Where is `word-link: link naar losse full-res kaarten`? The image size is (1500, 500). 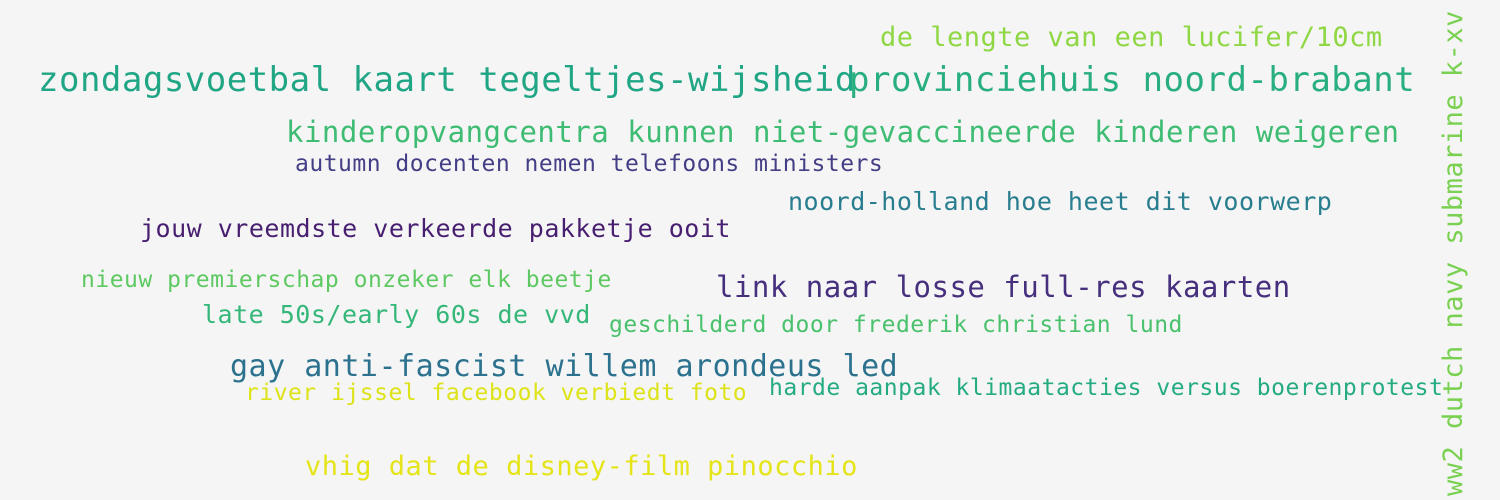
word-link: link naar losse full-res kaarten is located at coordinates (1003, 287).